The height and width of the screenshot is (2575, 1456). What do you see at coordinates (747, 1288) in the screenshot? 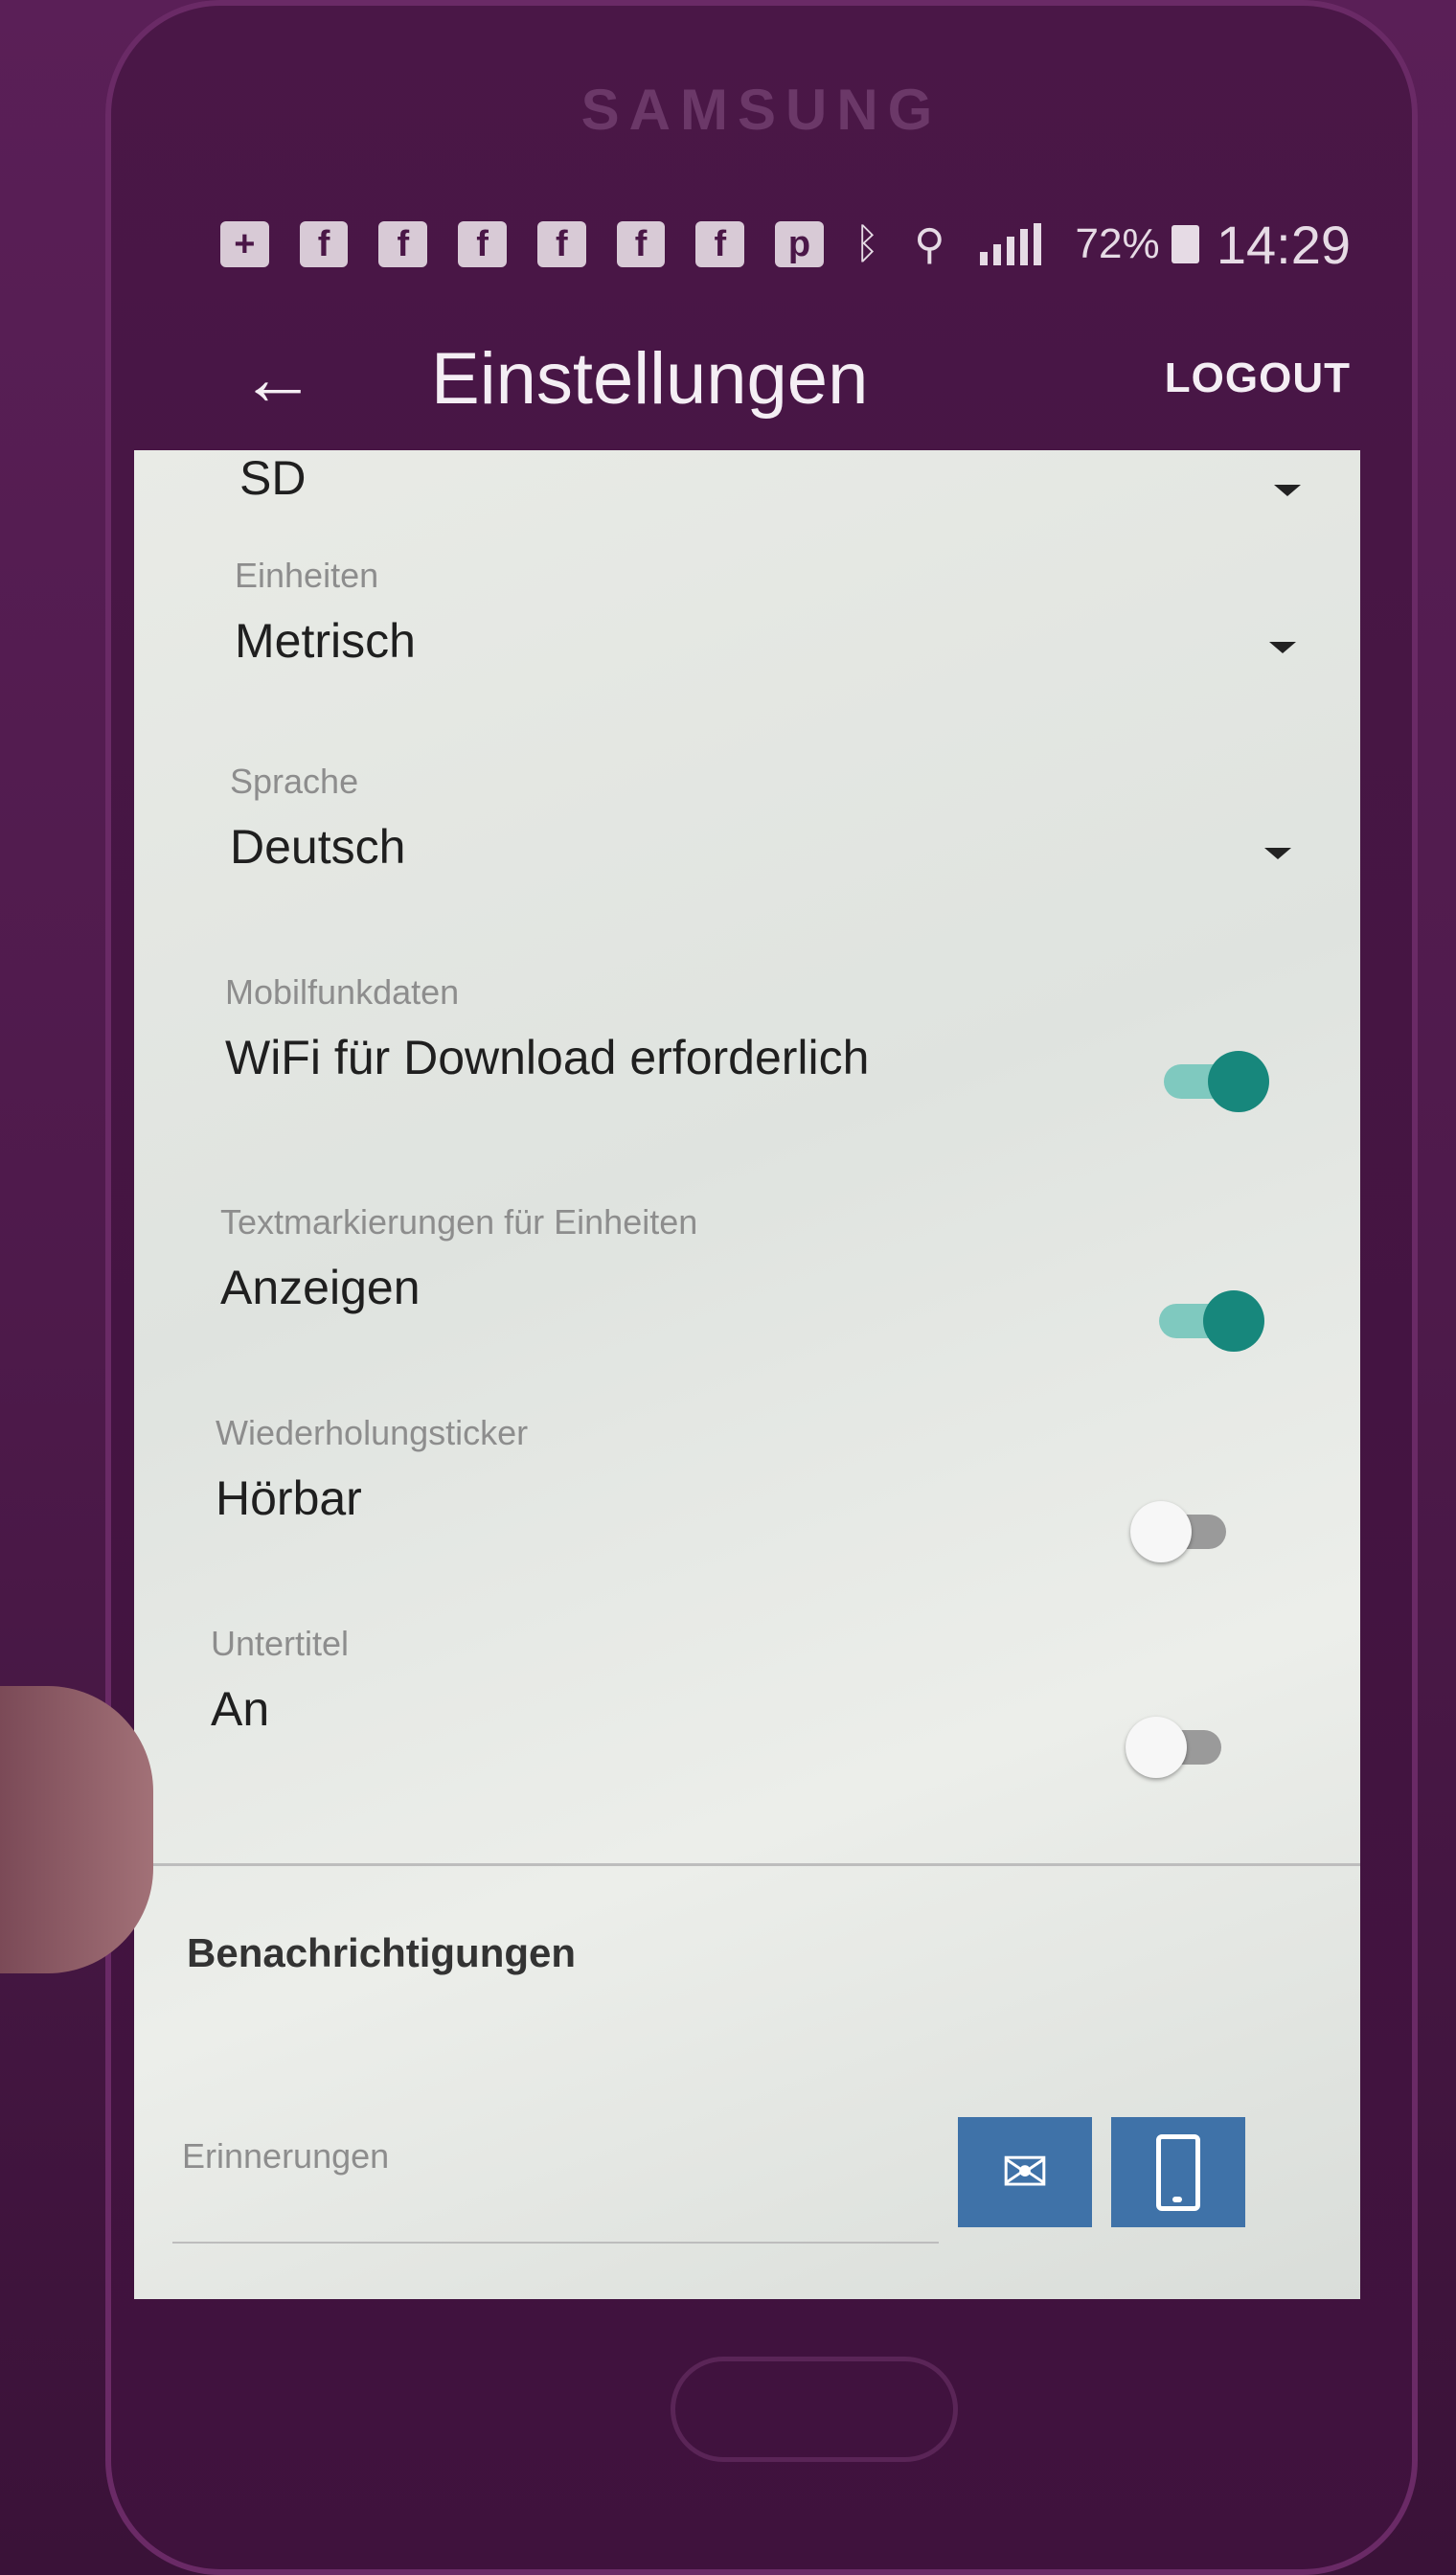
I see `unit-markers-setting: Textmarkierungen für Einheiten Anzeigen` at bounding box center [747, 1288].